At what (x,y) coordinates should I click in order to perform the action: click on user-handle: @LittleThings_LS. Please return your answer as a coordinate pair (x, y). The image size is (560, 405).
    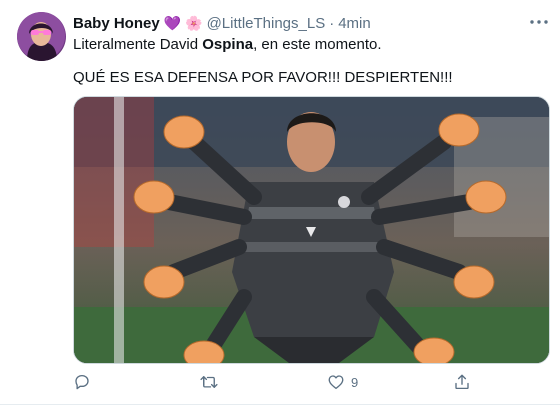
    Looking at the image, I should click on (266, 23).